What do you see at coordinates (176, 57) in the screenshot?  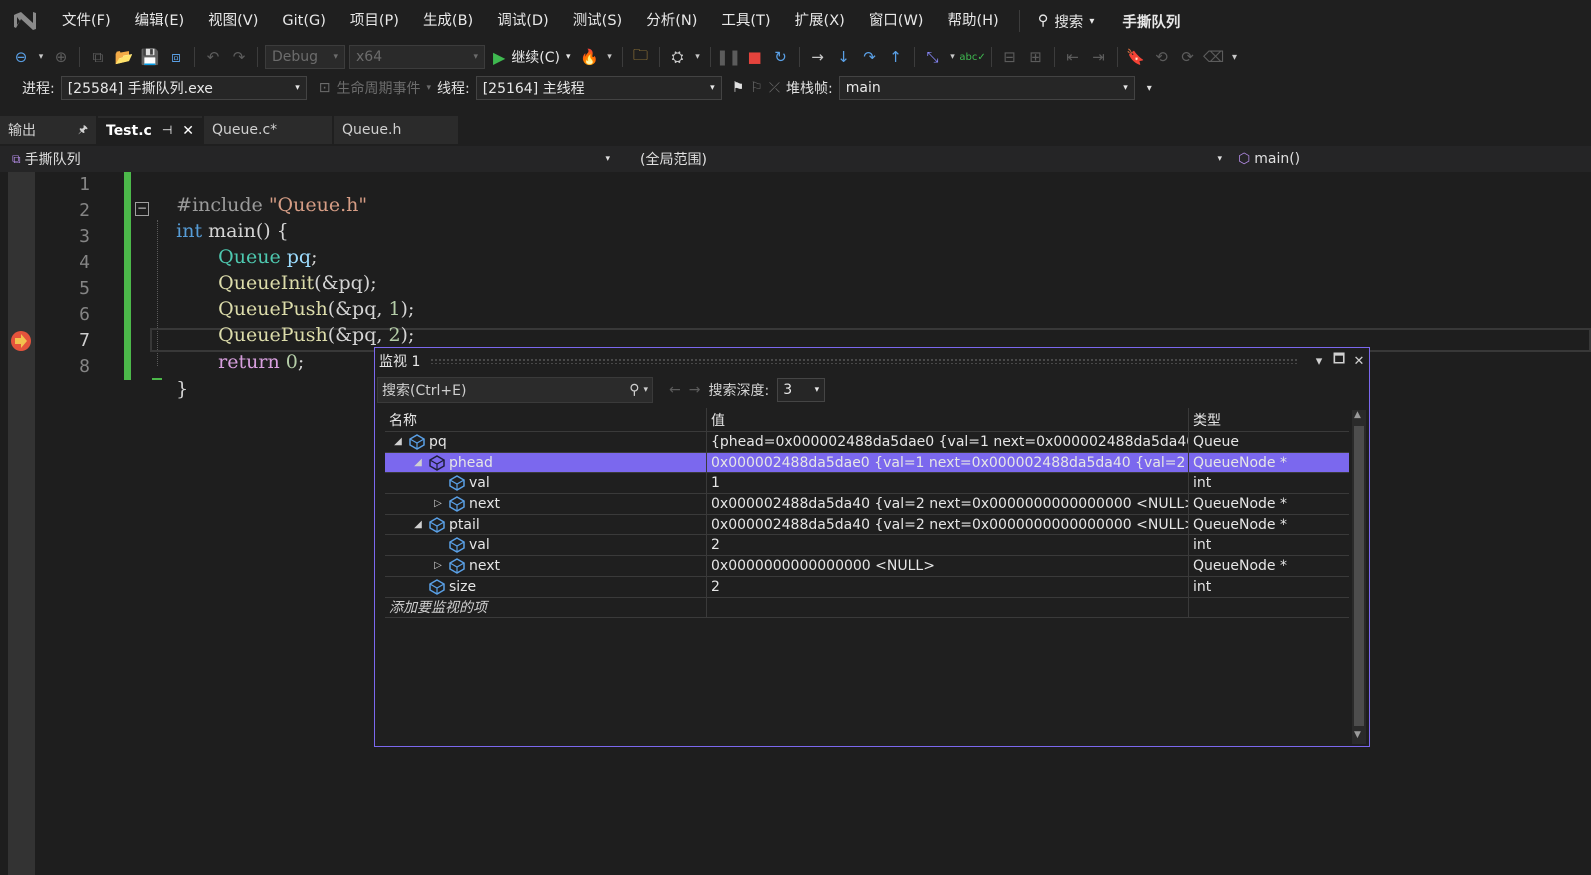 I see `save-all-icon: ⧈` at bounding box center [176, 57].